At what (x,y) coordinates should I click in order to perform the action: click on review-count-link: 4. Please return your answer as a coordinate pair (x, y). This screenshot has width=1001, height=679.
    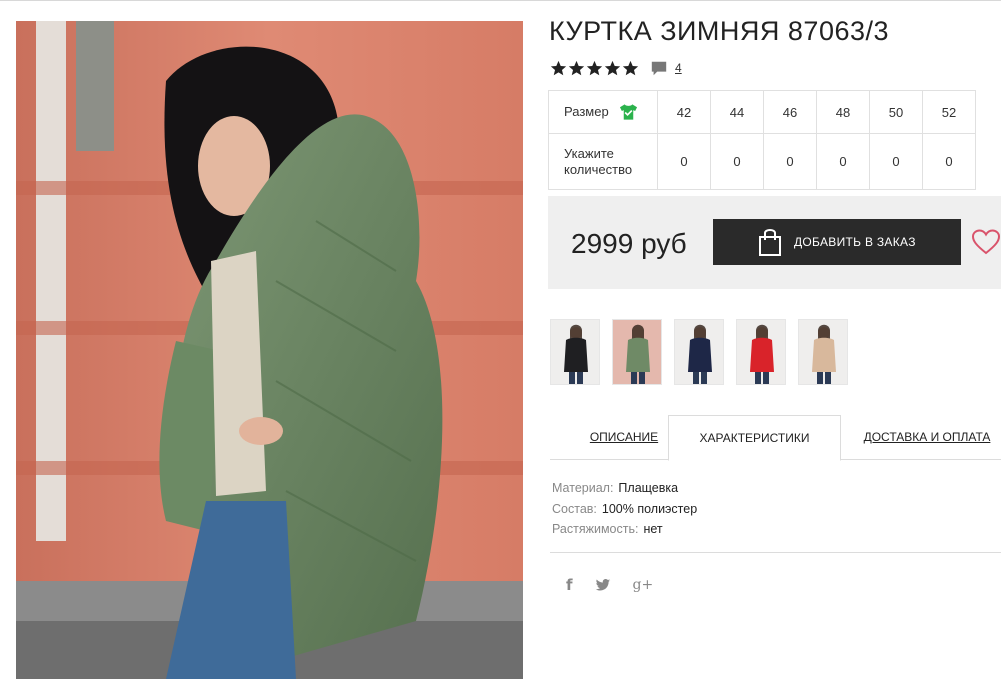
    Looking at the image, I should click on (678, 68).